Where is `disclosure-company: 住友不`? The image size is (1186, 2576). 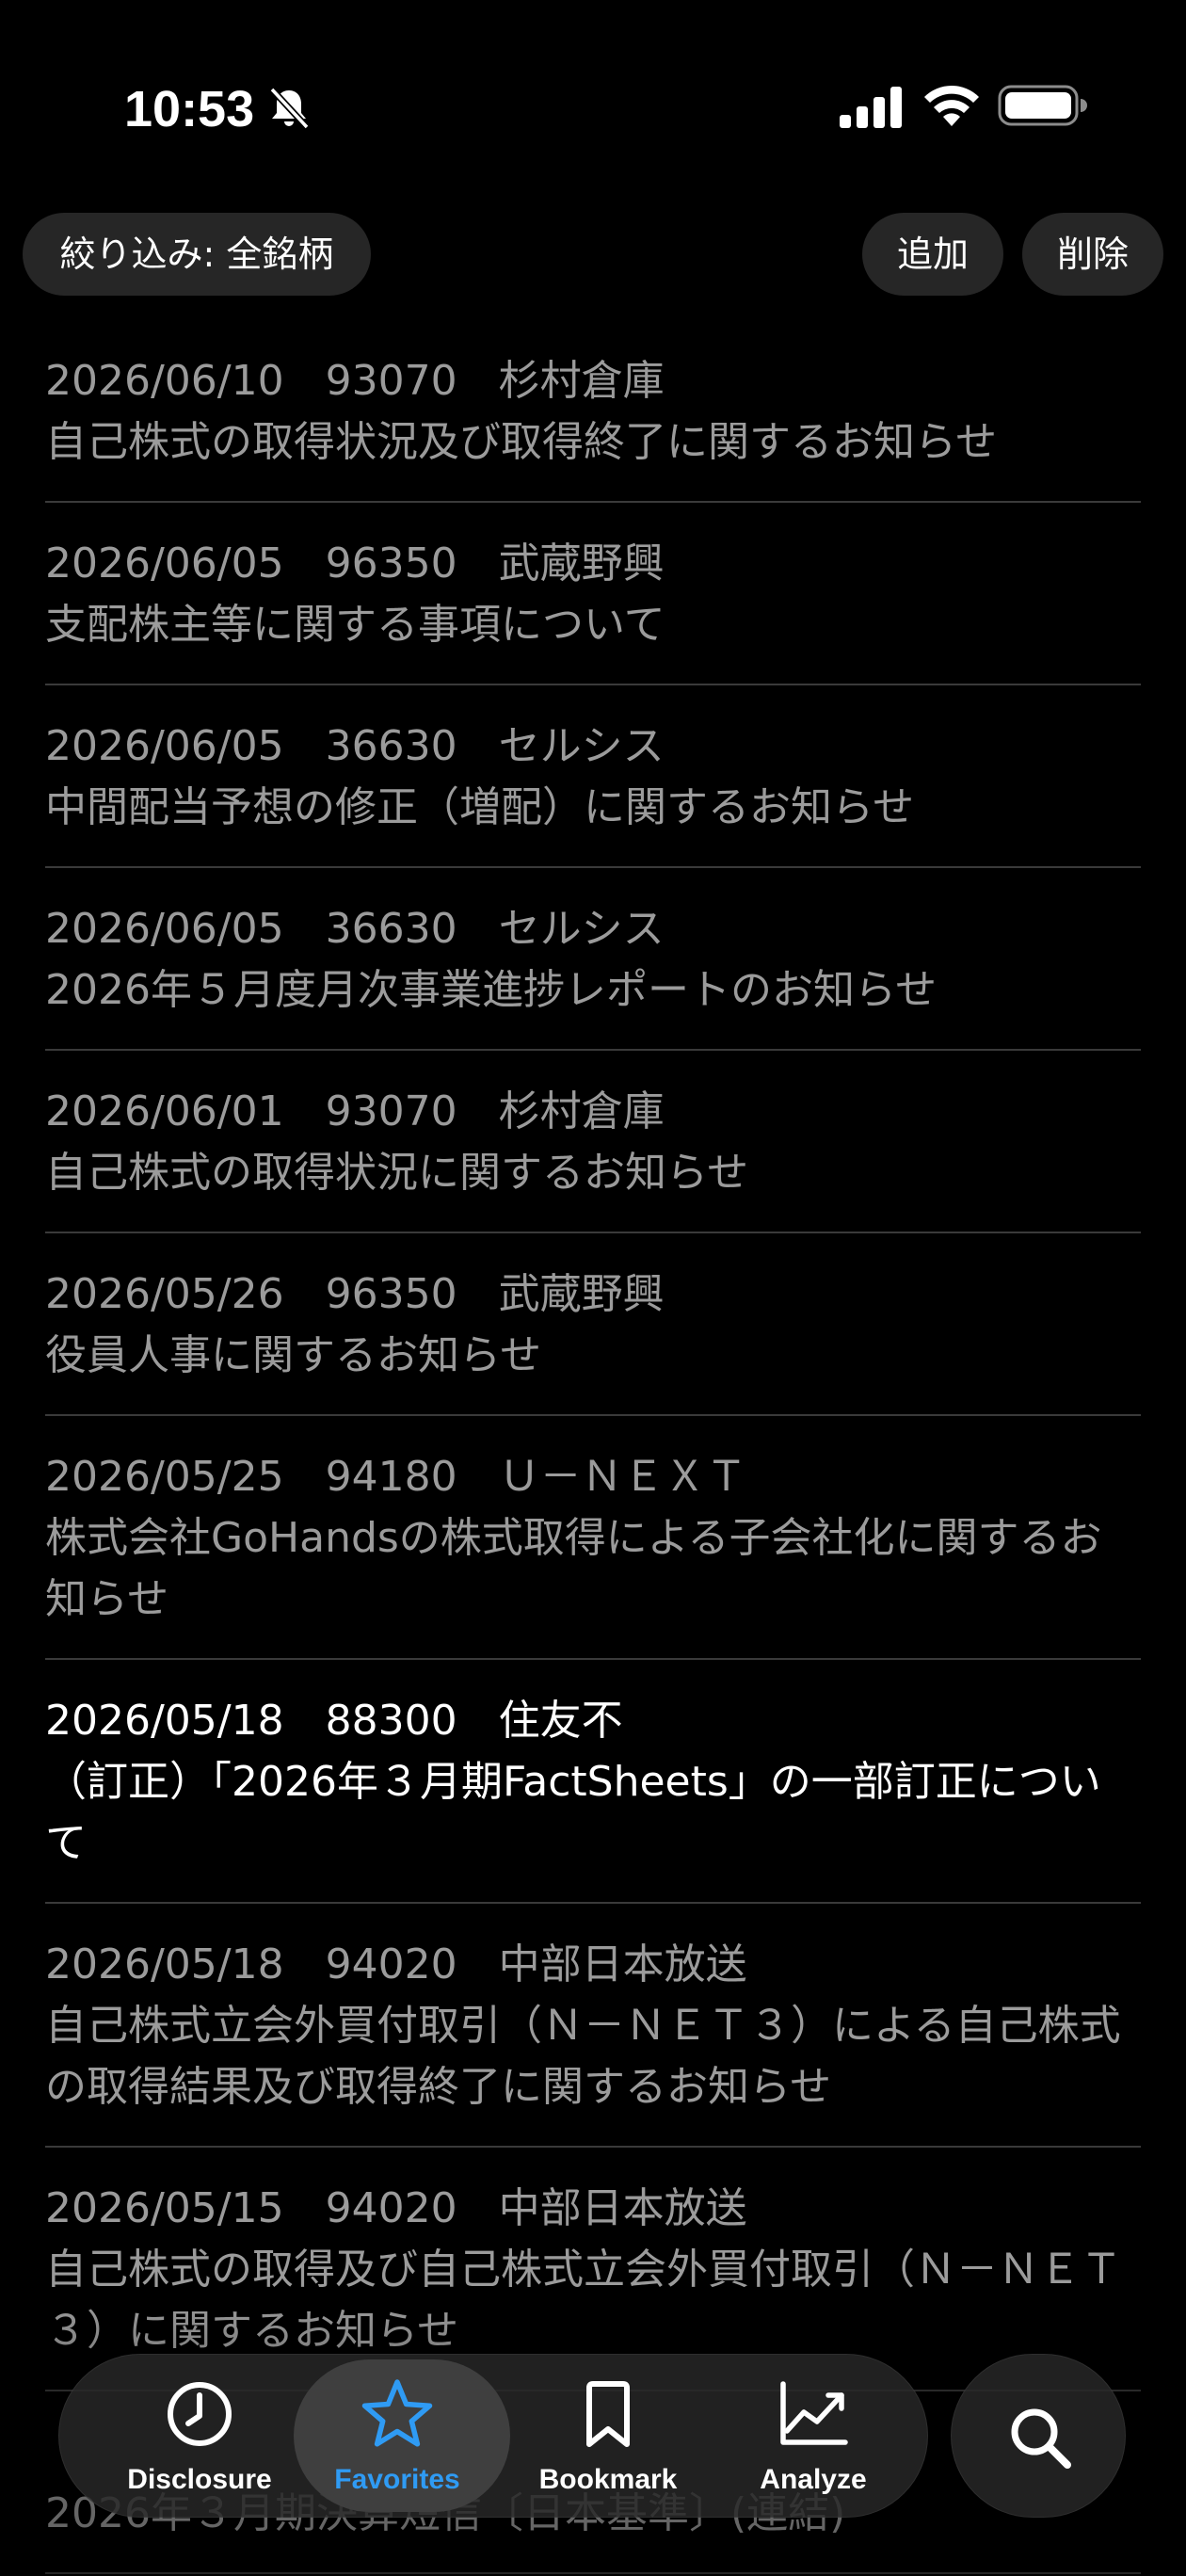
disclosure-company: 住友不 is located at coordinates (560, 1721).